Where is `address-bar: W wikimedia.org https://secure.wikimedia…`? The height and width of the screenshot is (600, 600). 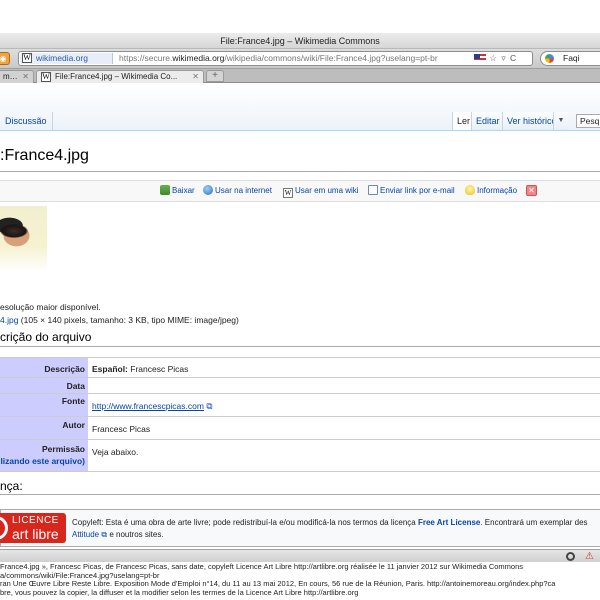 address-bar: W wikimedia.org https://secure.wikimedia… is located at coordinates (275, 58).